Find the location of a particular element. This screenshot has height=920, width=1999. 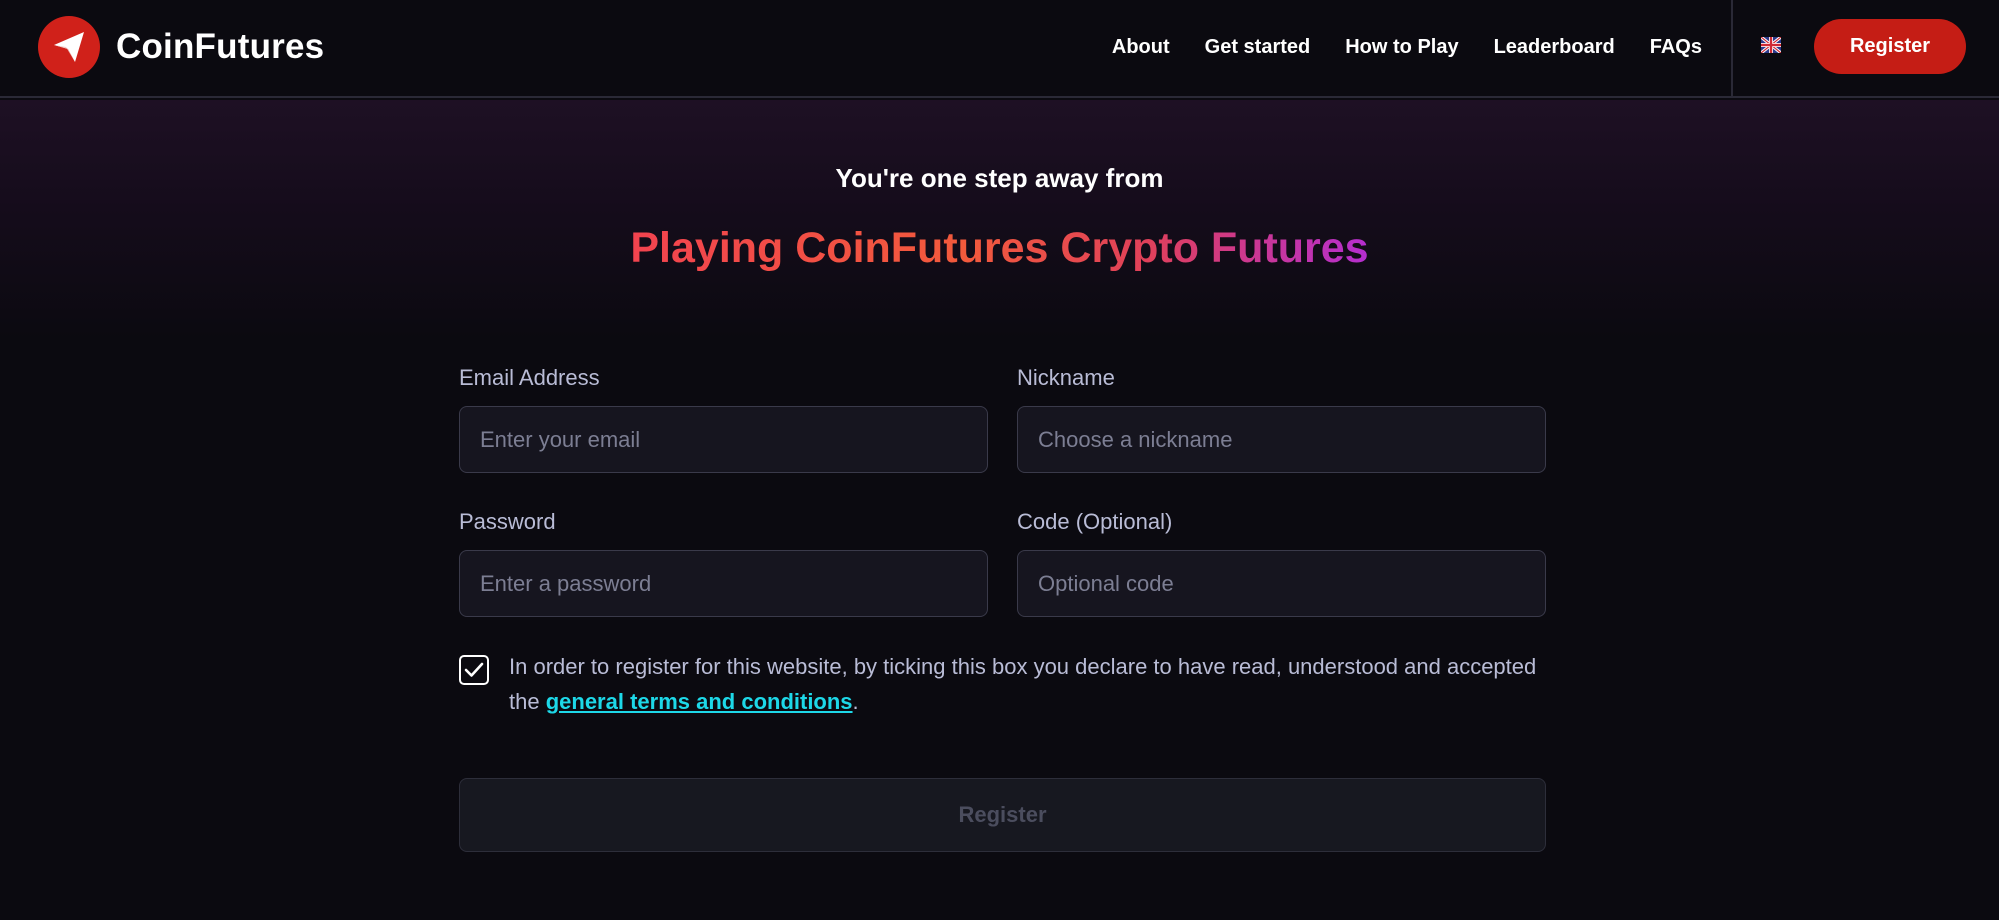

register-submit-button: Register is located at coordinates (1002, 815).